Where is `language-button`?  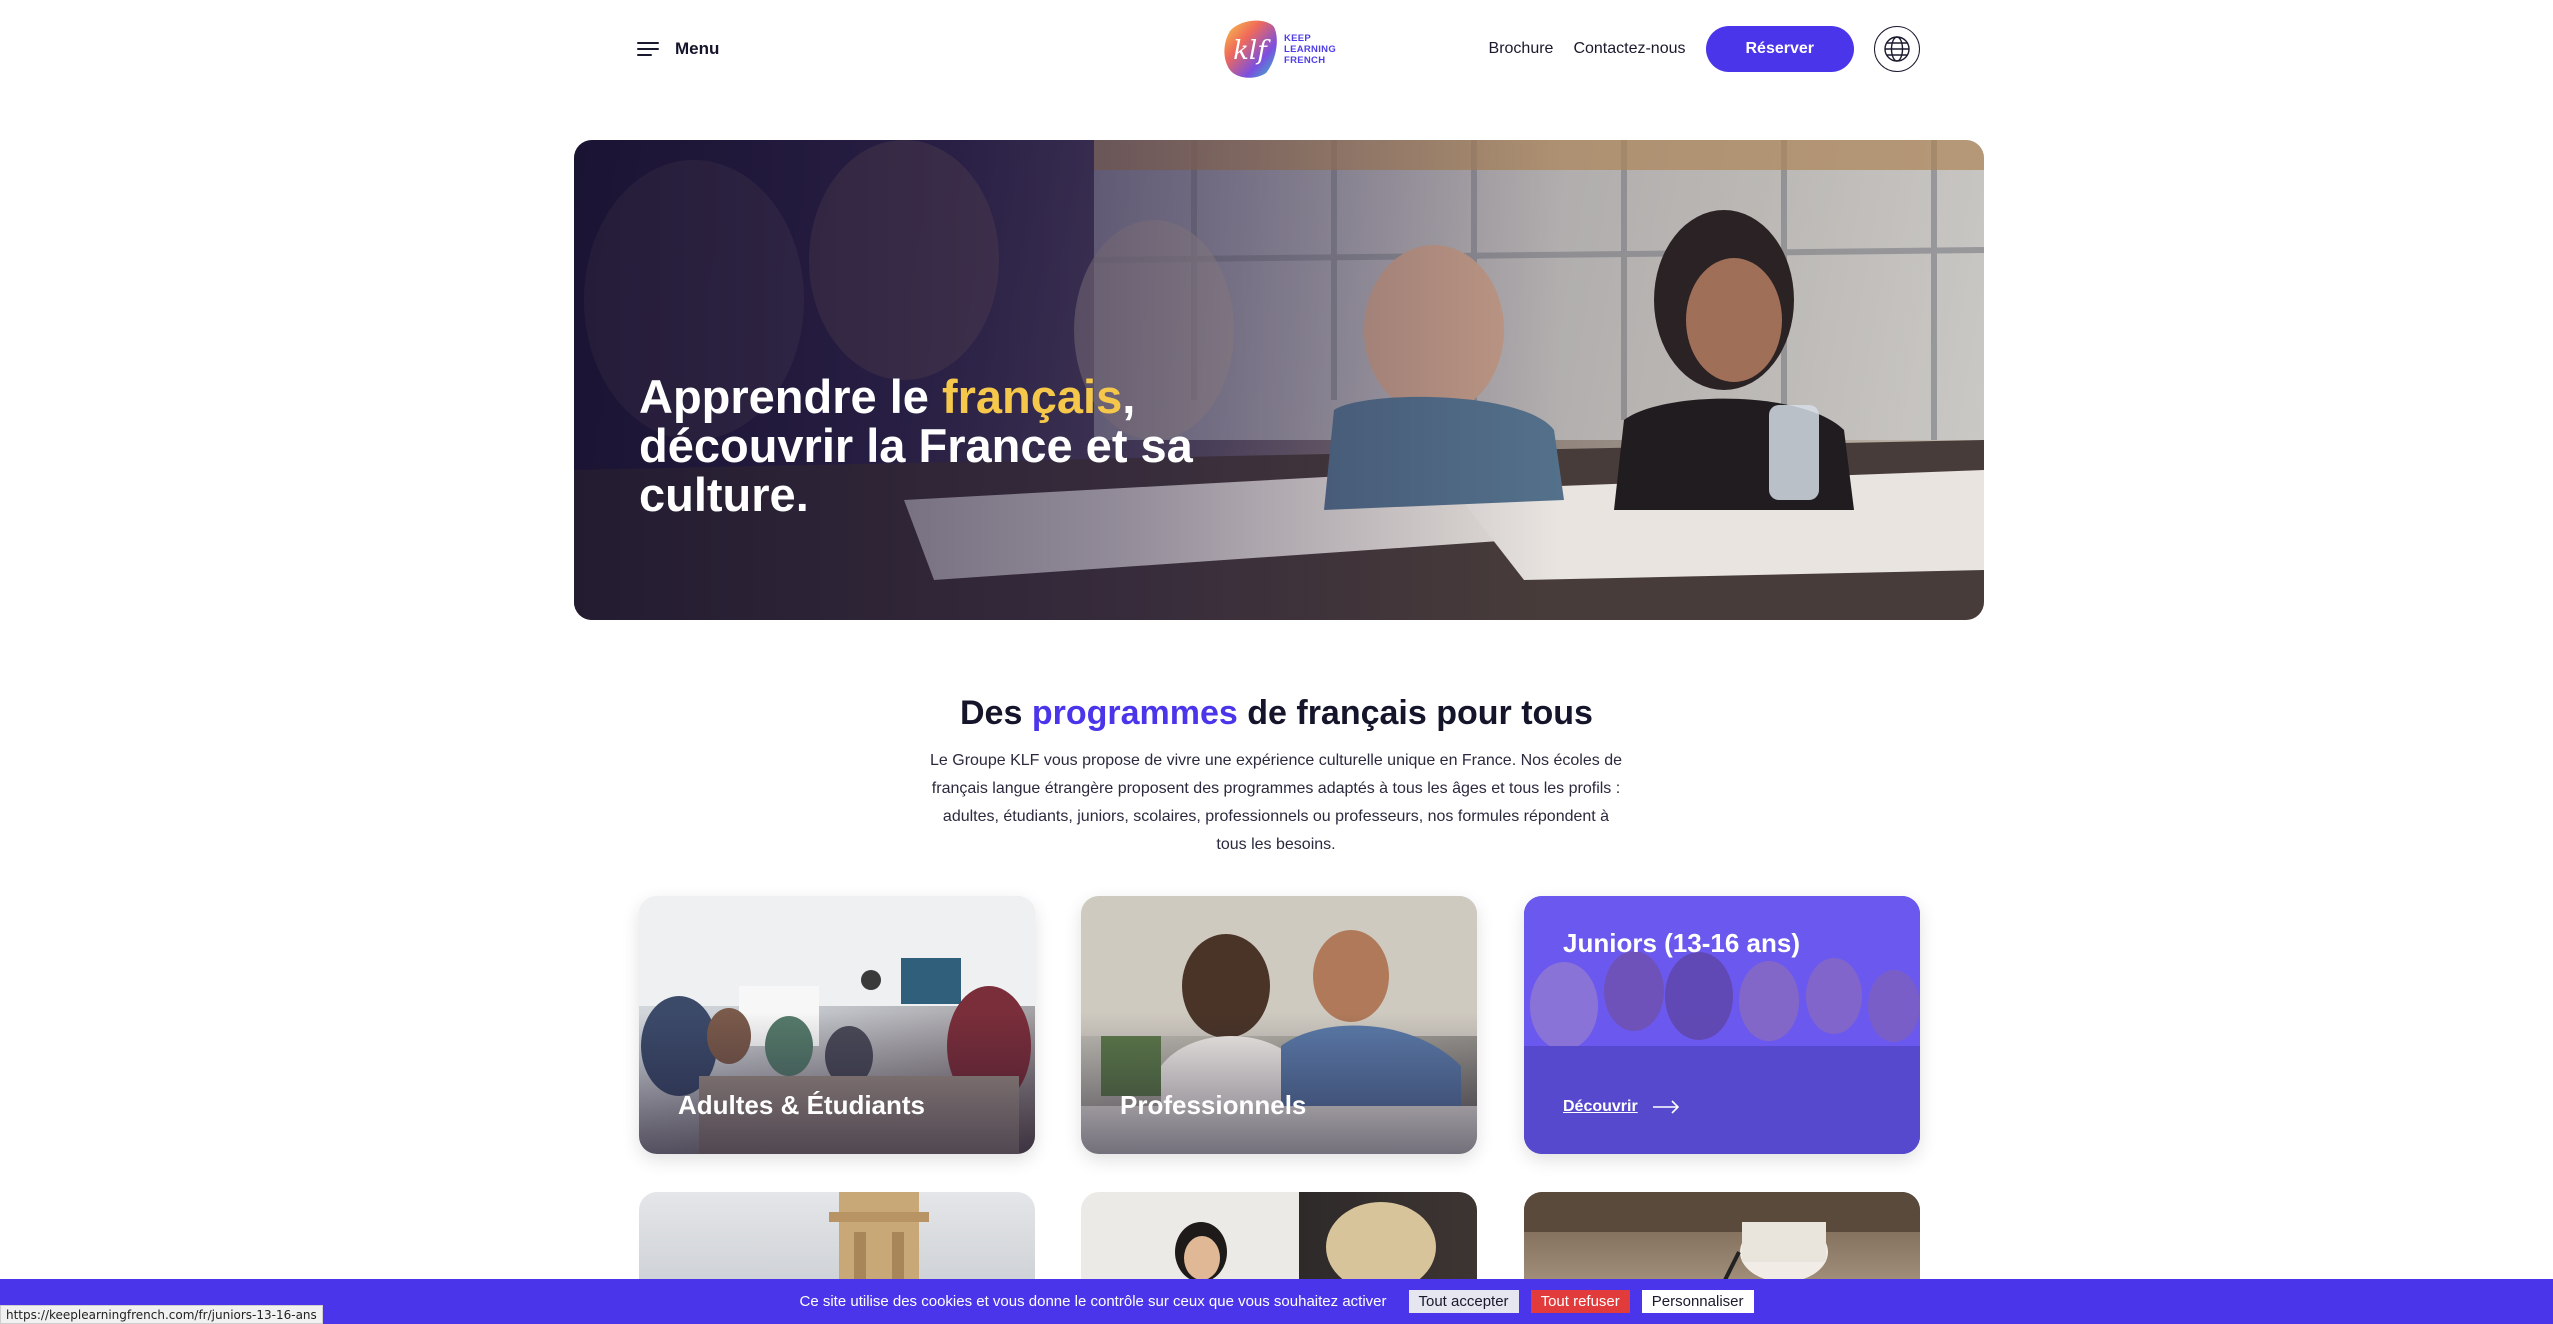
language-button is located at coordinates (1897, 49).